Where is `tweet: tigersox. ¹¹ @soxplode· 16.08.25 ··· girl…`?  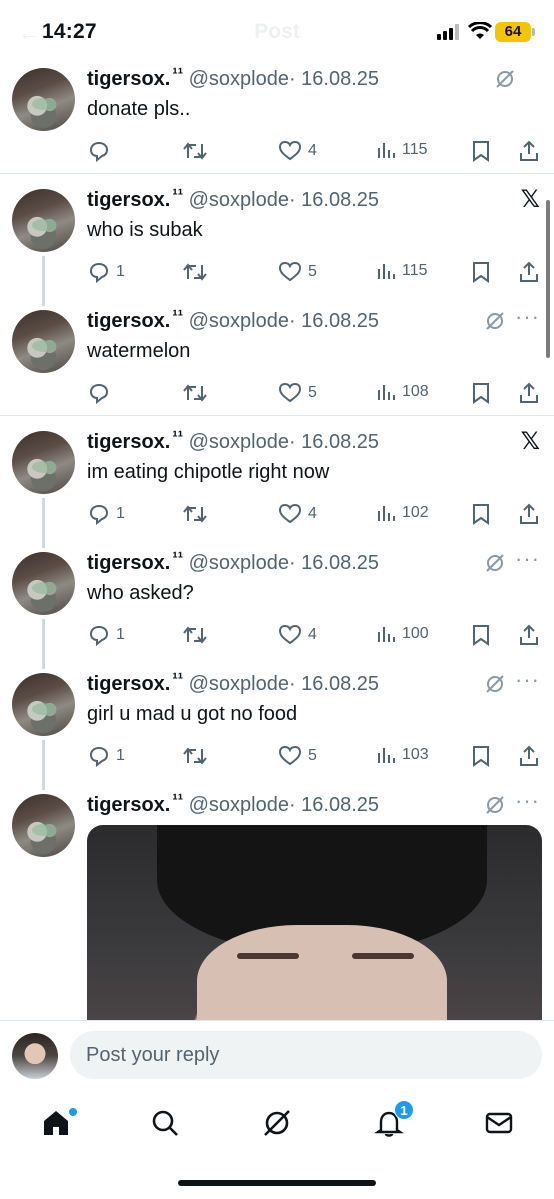
tweet: tigersox. ¹¹ @soxplode· 16.08.25 ··· girl… is located at coordinates (277, 725).